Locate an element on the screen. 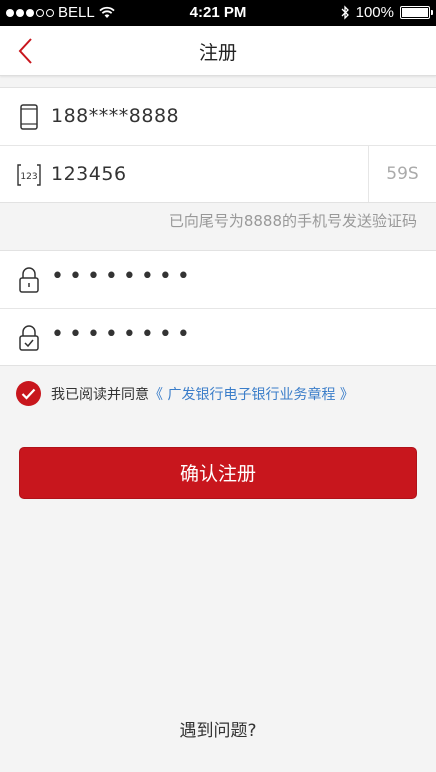 The image size is (436, 772). password-field: •••••••• is located at coordinates (123, 276).